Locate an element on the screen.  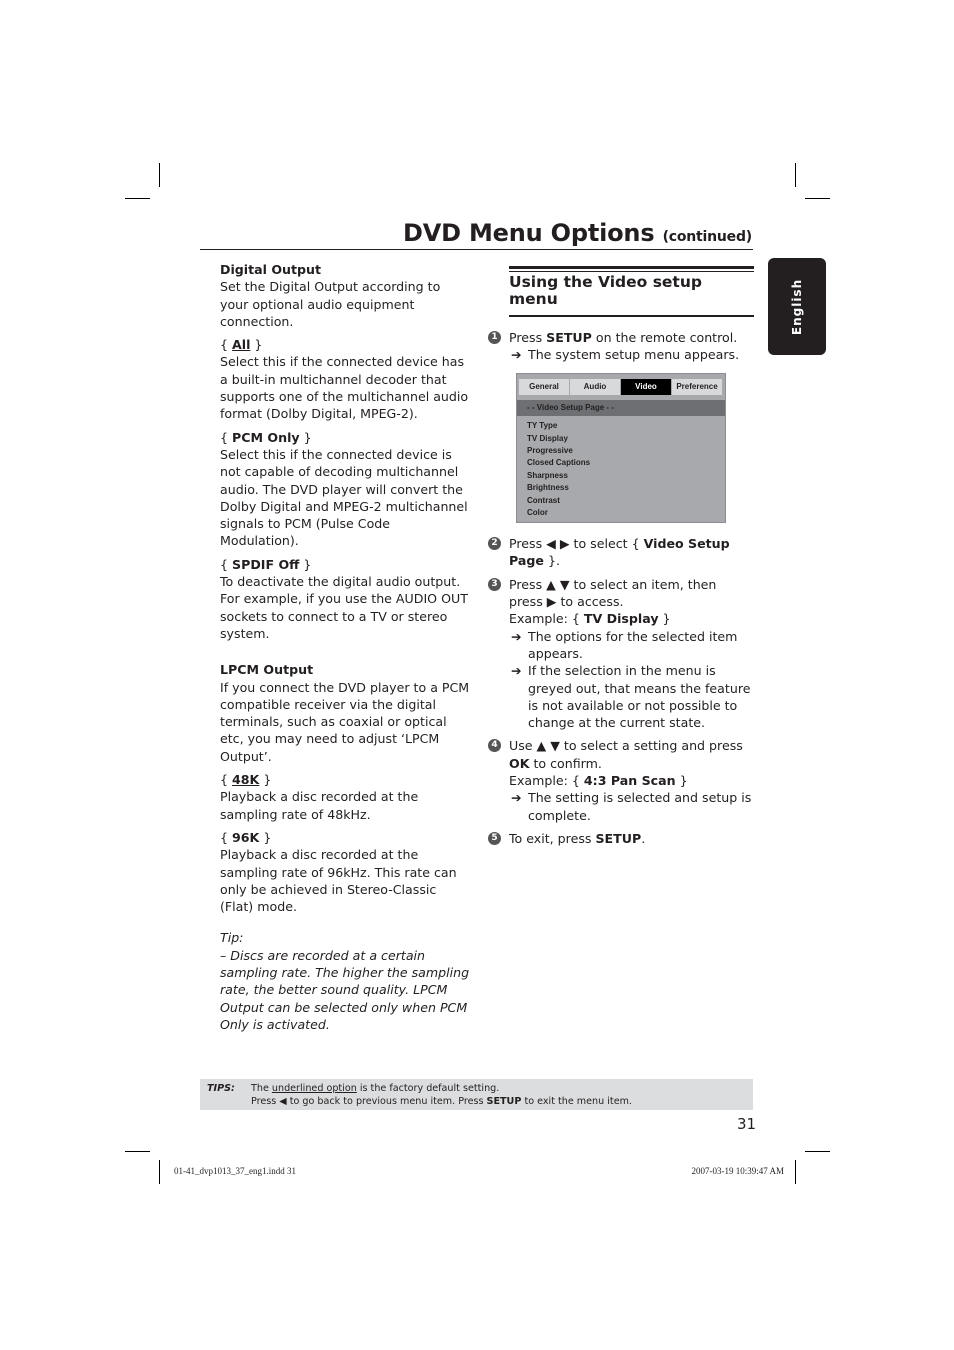
osd-tab-general: General is located at coordinates (544, 387).